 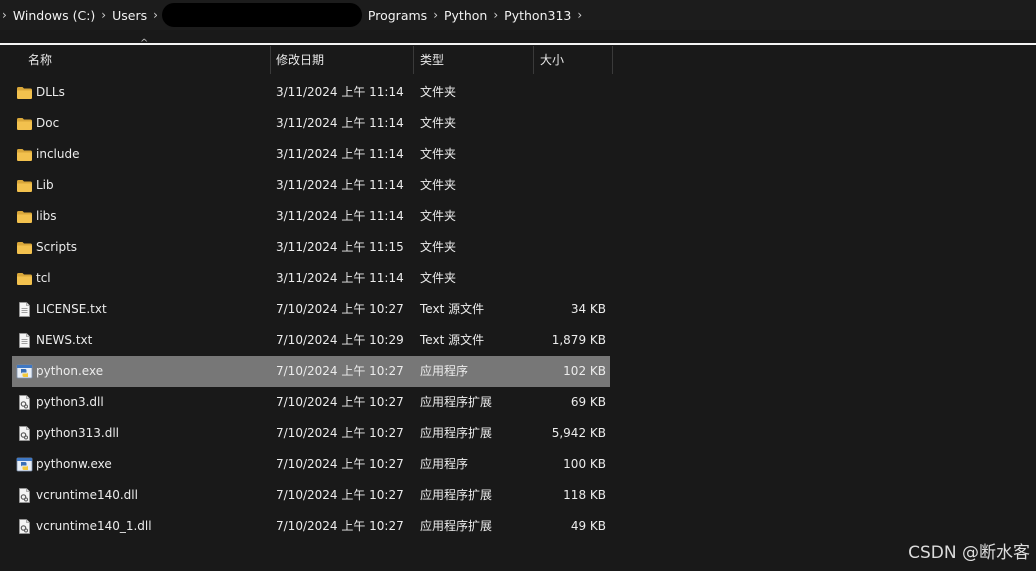 I want to click on breadcrumb-users: Users, so click(x=129, y=15).